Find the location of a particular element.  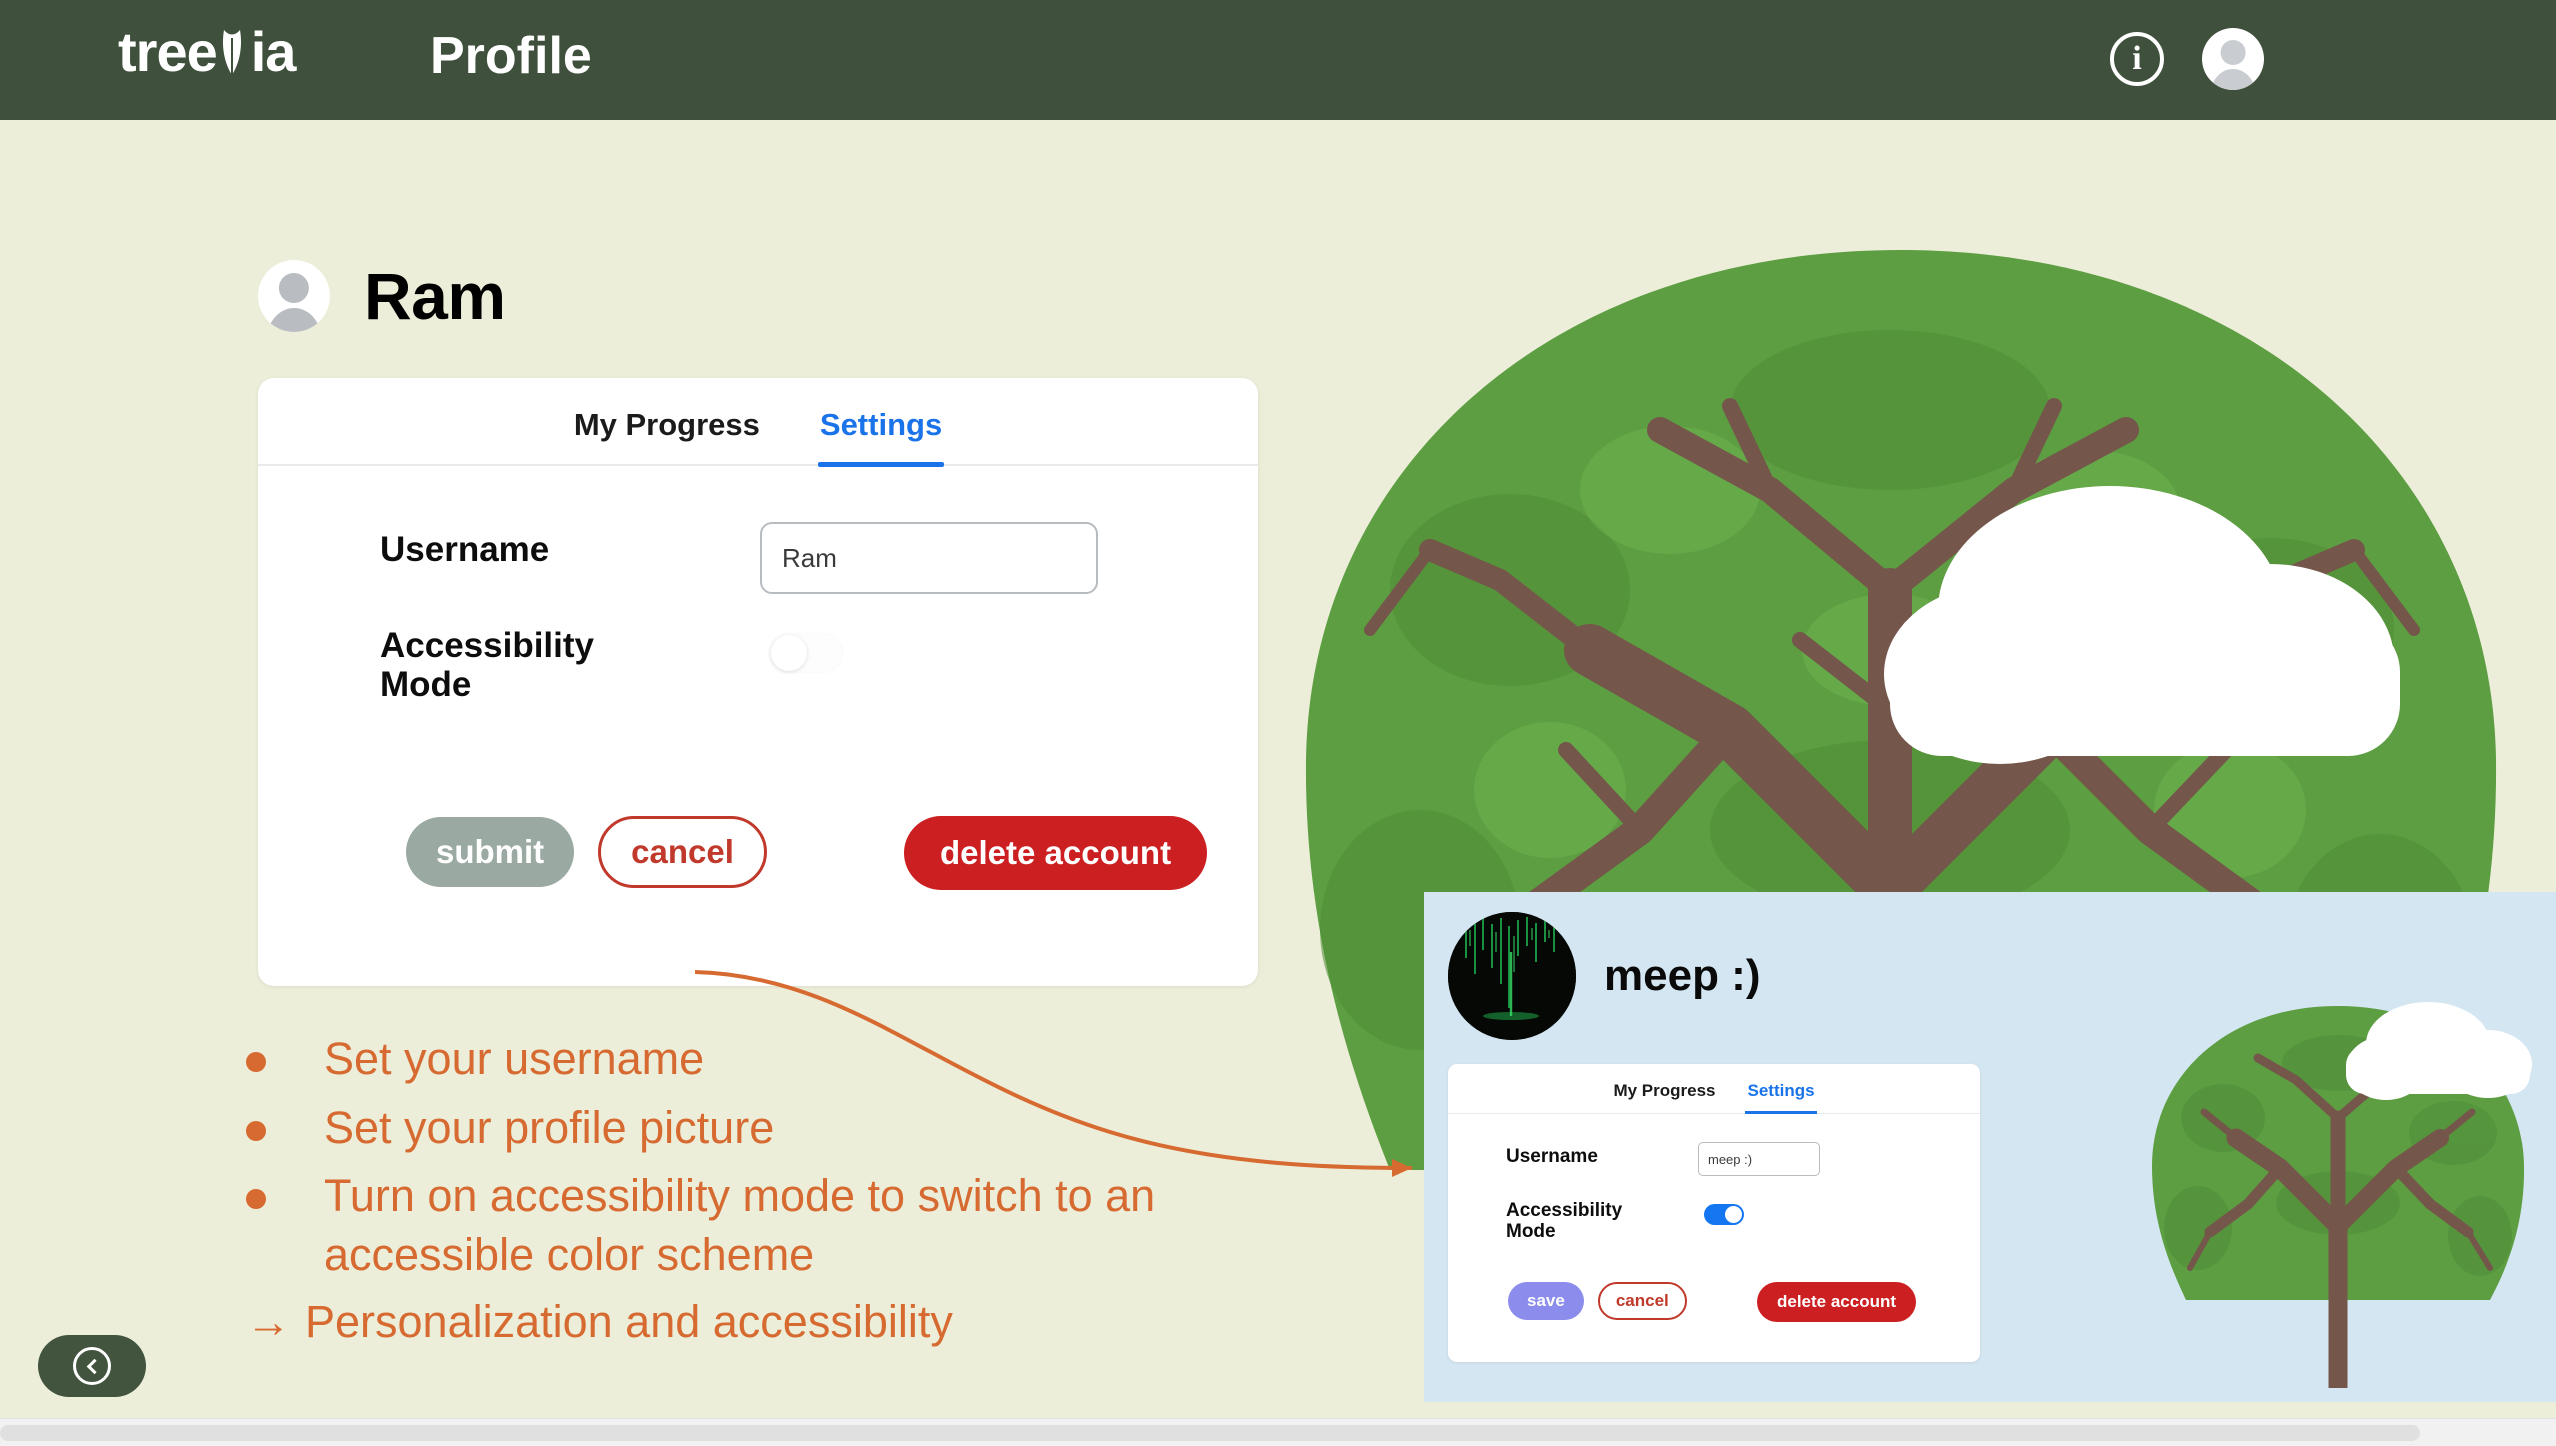

chevron-left-glyph is located at coordinates (94, 1366).